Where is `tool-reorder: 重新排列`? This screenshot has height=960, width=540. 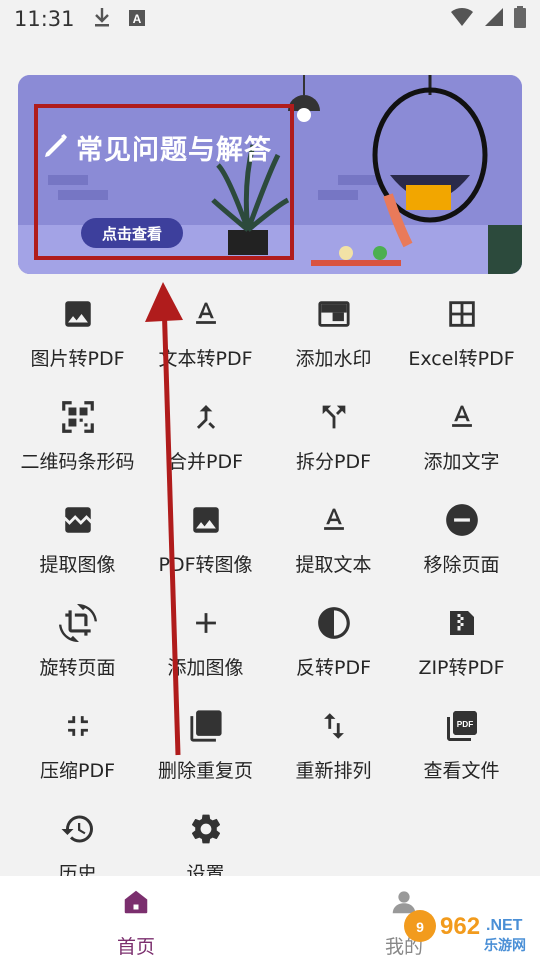
tool-reorder: 重新排列 is located at coordinates (333, 748).